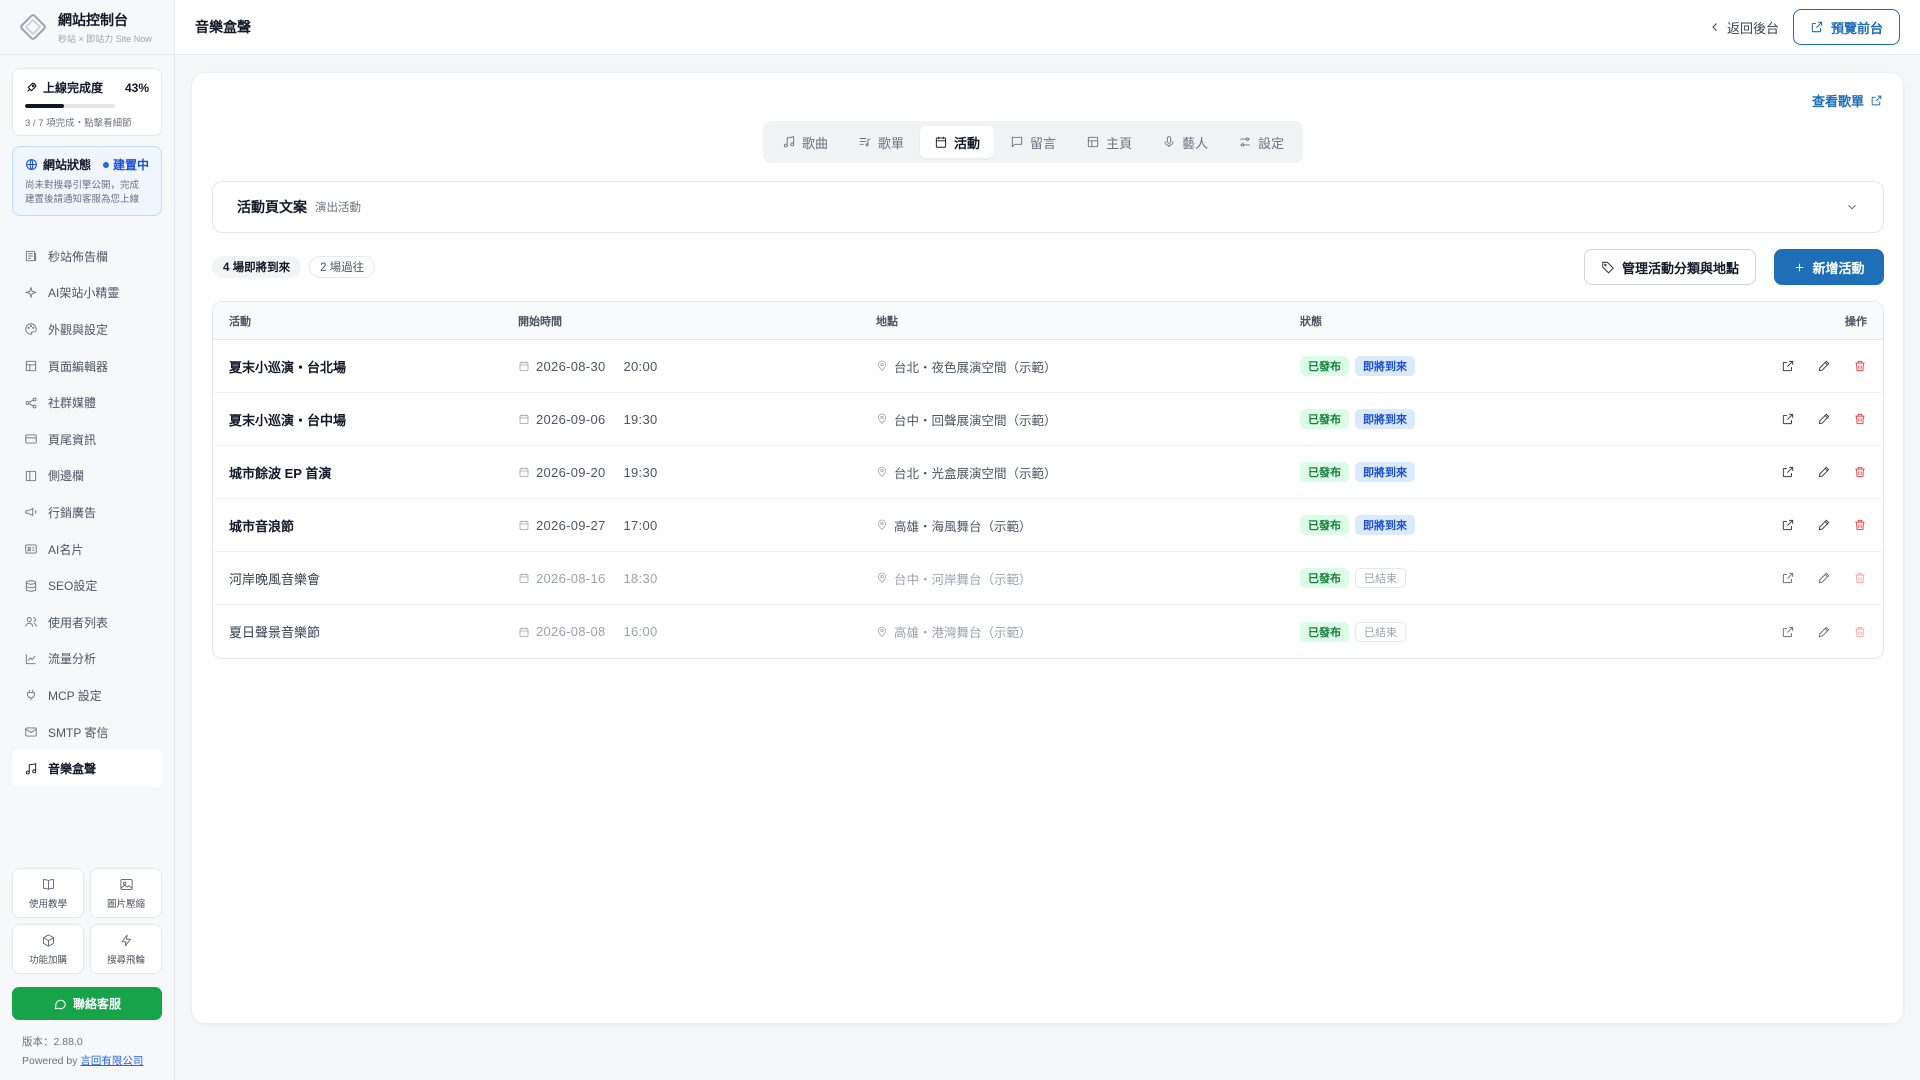  What do you see at coordinates (257, 267) in the screenshot?
I see `upcoming-pill: 4 場即將到來` at bounding box center [257, 267].